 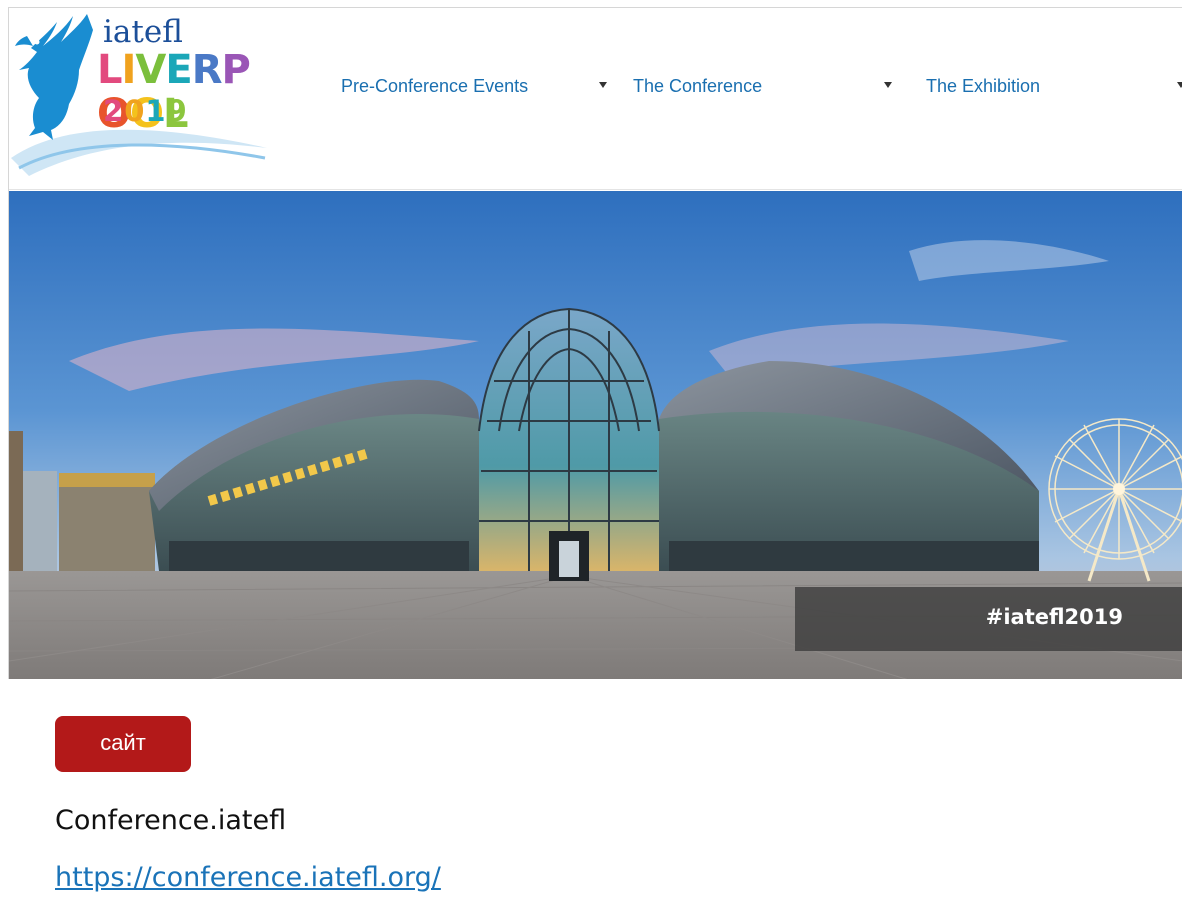 What do you see at coordinates (150, 70) in the screenshot?
I see `logo-city-letter: V` at bounding box center [150, 70].